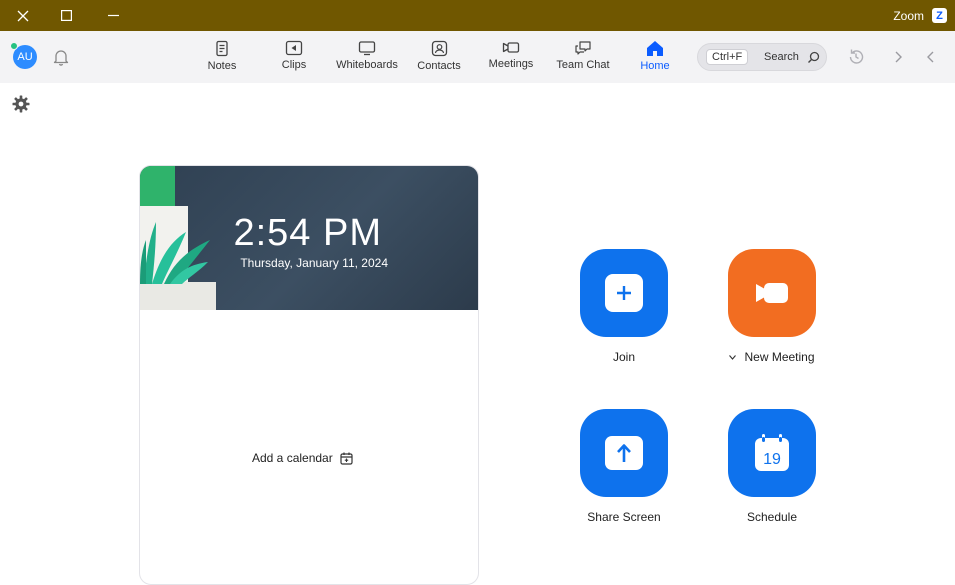 This screenshot has height=585, width=955. What do you see at coordinates (367, 65) in the screenshot?
I see `tab-whiteboards-label: Whiteboards` at bounding box center [367, 65].